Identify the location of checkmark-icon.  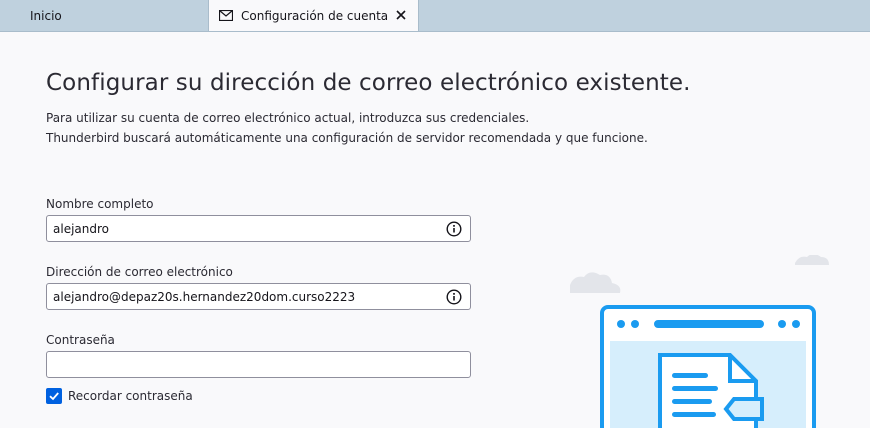
(54, 396).